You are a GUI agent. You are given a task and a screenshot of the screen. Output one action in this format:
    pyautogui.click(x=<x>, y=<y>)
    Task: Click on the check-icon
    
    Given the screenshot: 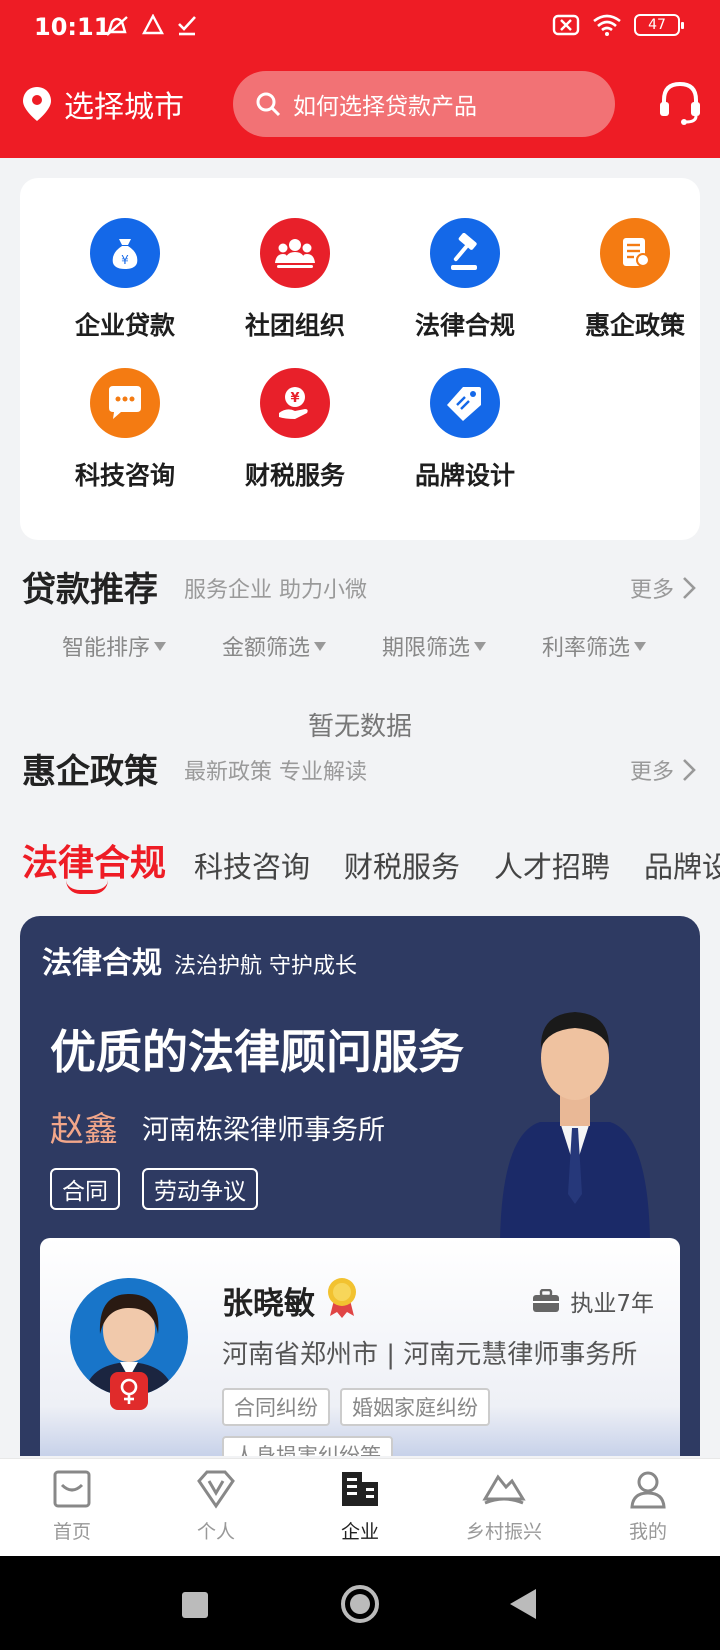 What is the action you would take?
    pyautogui.click(x=187, y=26)
    